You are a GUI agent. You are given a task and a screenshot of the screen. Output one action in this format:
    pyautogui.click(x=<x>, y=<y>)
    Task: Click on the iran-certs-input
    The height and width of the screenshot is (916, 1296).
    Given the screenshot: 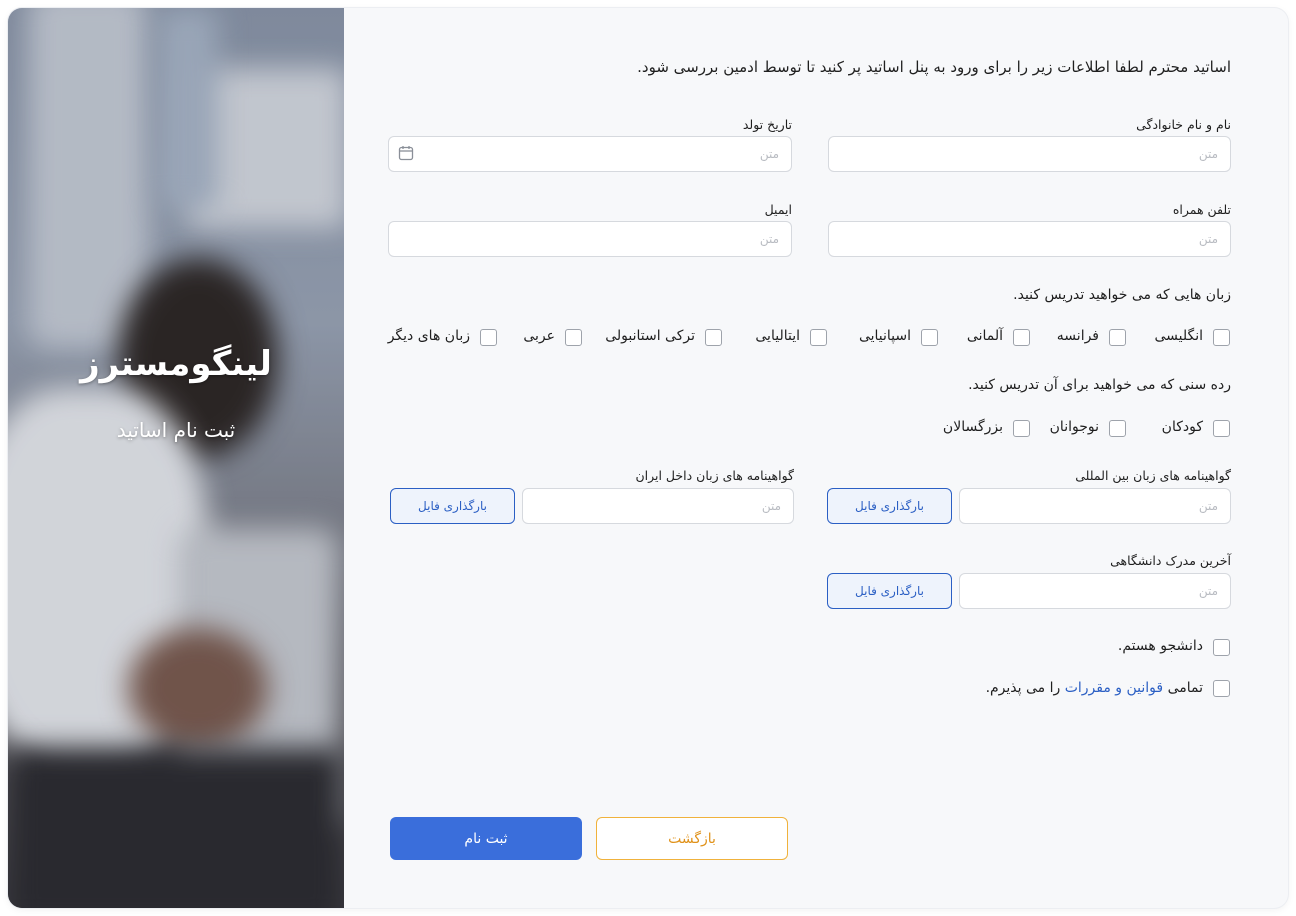 What is the action you would take?
    pyautogui.click(x=658, y=506)
    